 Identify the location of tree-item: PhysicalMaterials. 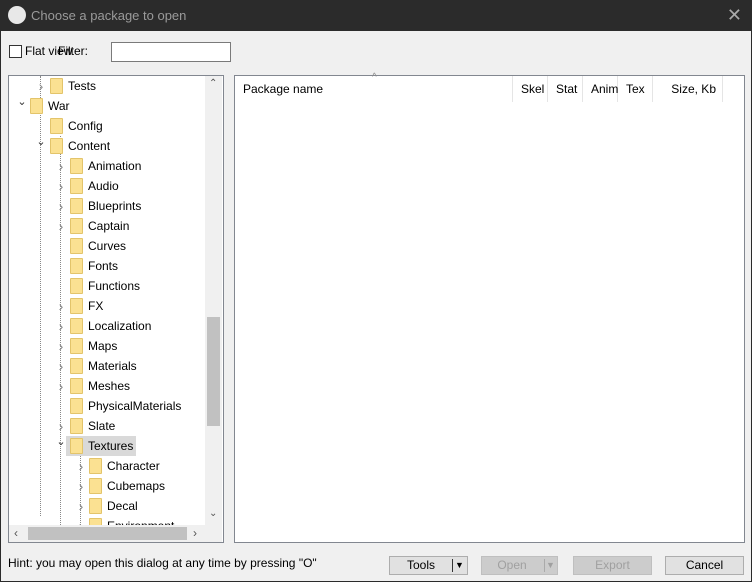
(107, 406).